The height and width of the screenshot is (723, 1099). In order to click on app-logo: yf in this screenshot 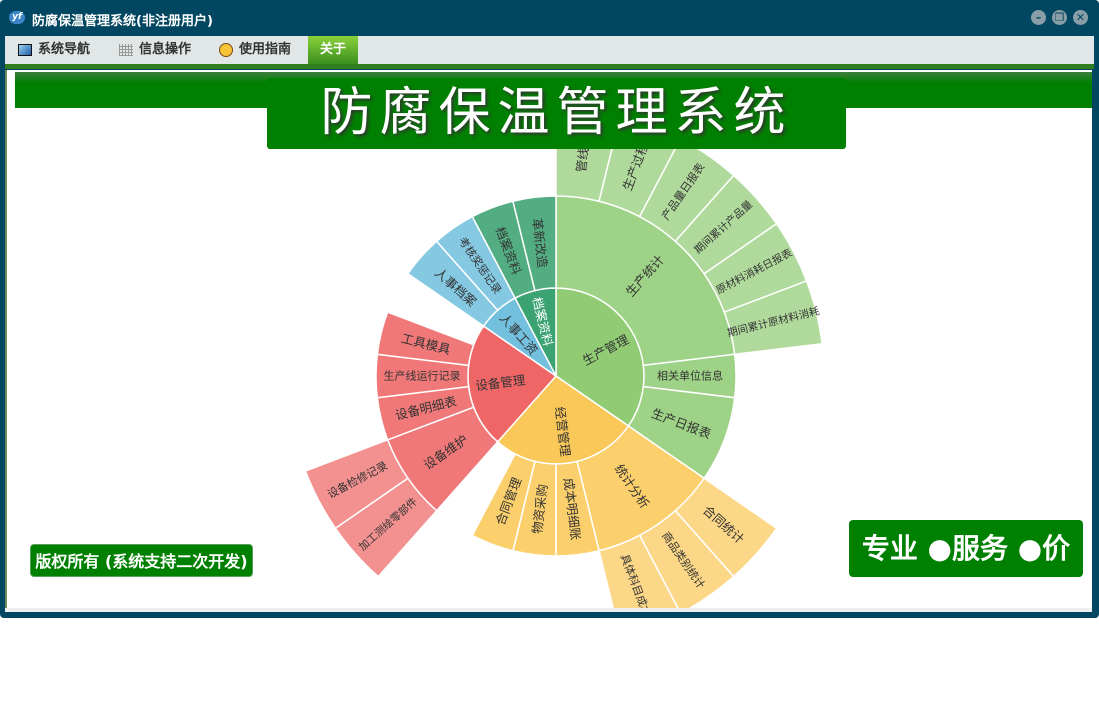, I will do `click(17, 17)`.